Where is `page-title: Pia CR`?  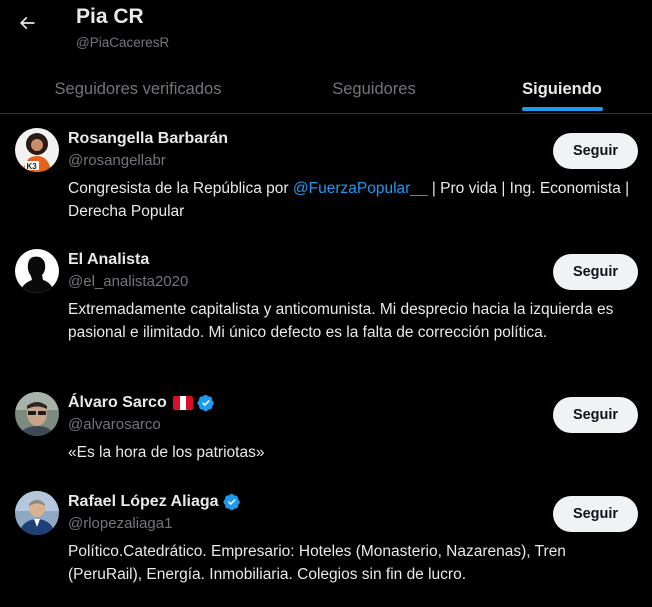 page-title: Pia CR is located at coordinates (110, 16).